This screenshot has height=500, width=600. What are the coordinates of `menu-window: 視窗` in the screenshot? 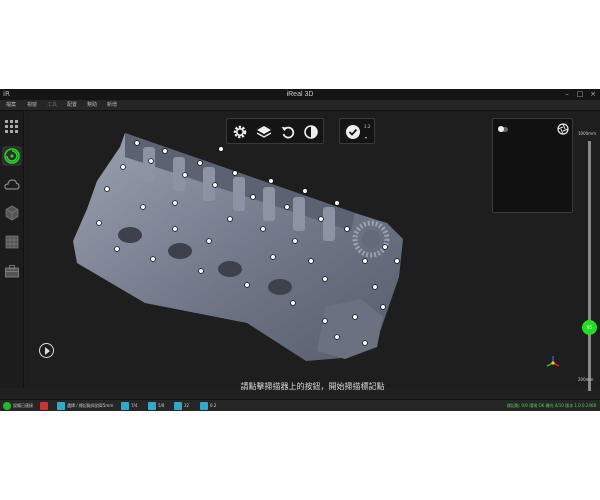 It's located at (32, 105).